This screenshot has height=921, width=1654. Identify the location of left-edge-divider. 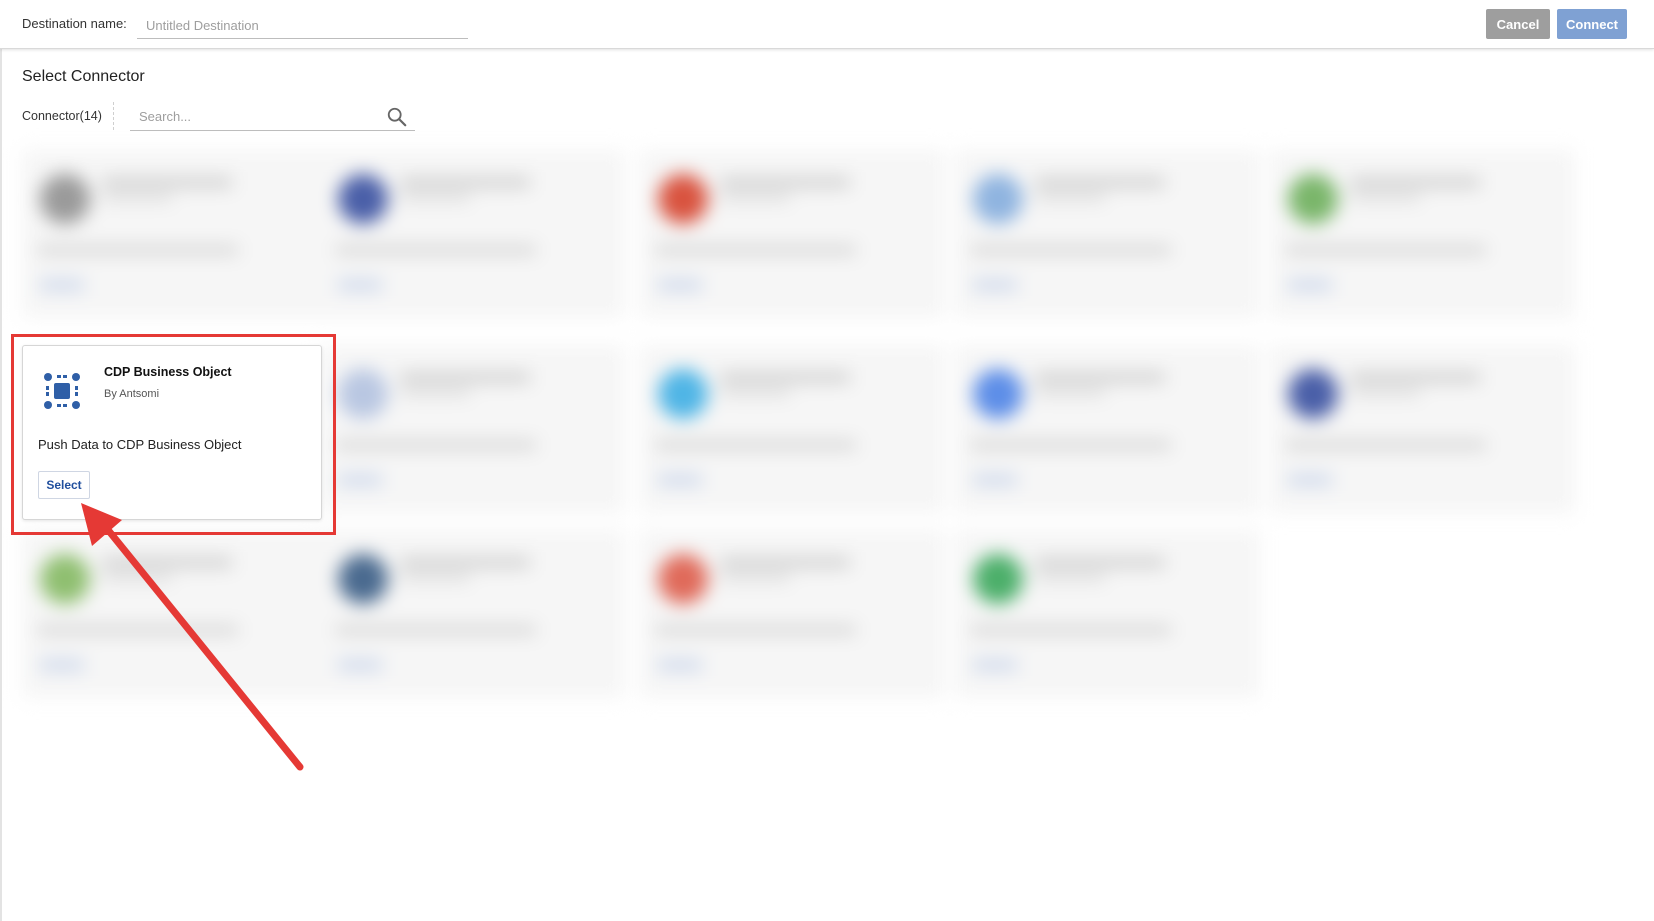
(1, 460).